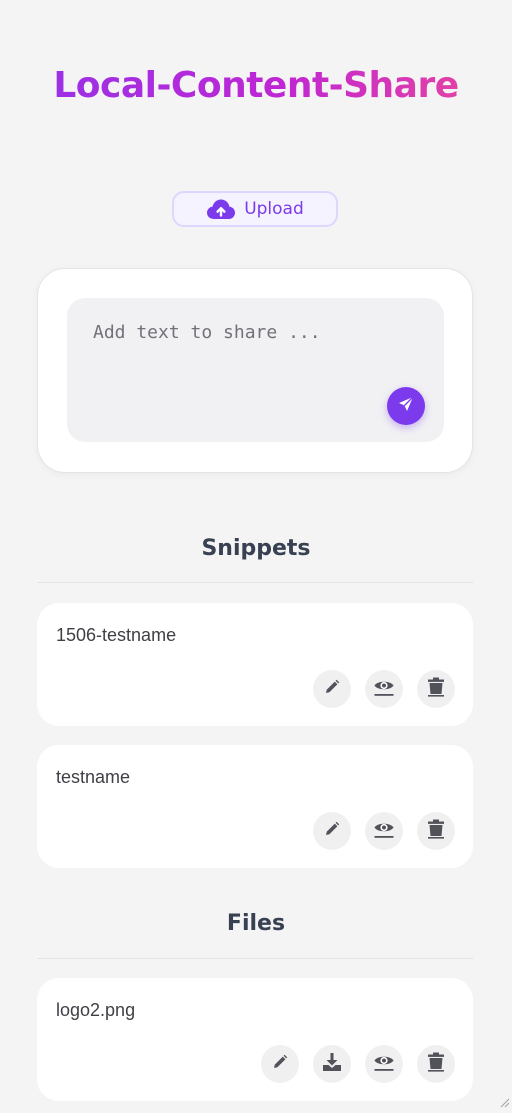 The image size is (512, 1113). I want to click on download-button, so click(332, 1064).